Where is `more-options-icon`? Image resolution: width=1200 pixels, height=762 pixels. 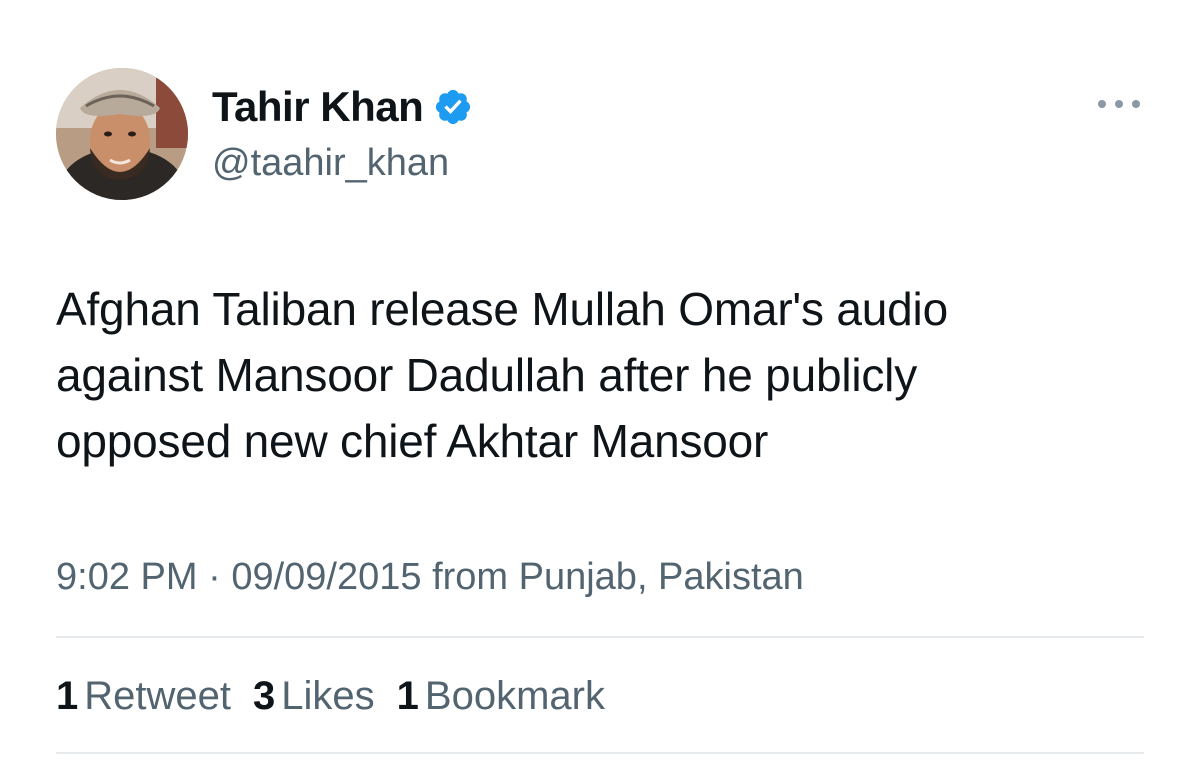 more-options-icon is located at coordinates (1119, 104).